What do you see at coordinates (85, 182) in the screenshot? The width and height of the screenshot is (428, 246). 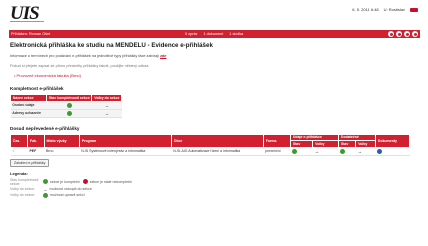 I see `incomplete-status-icon` at bounding box center [85, 182].